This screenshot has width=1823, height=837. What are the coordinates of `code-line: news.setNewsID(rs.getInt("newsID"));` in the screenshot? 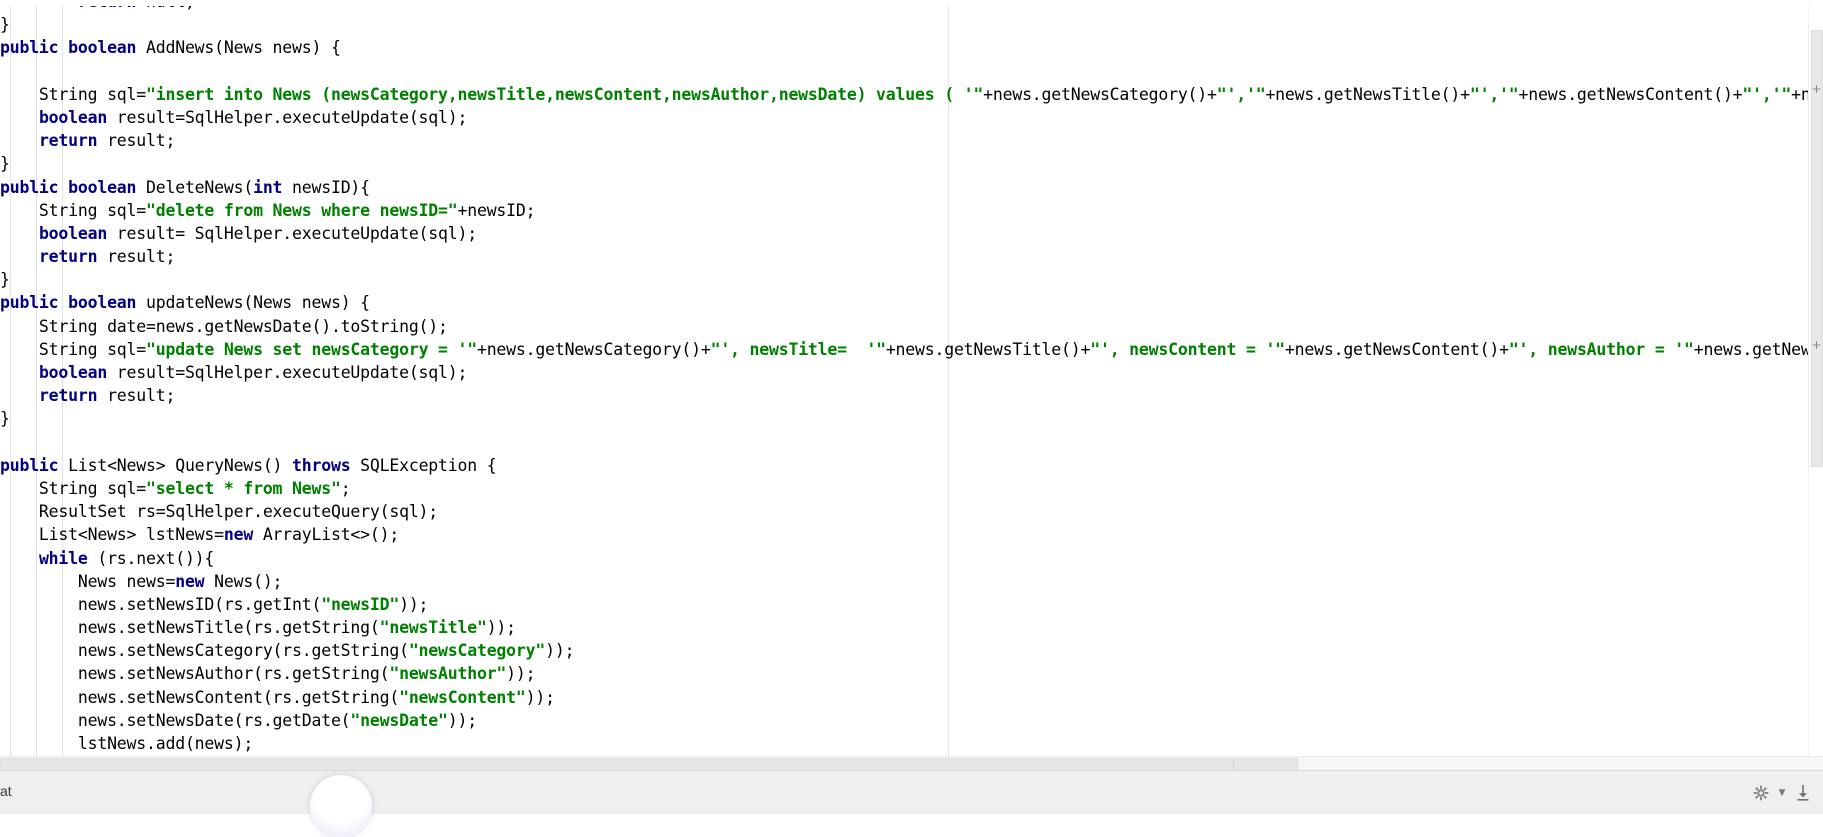 It's located at (911, 604).